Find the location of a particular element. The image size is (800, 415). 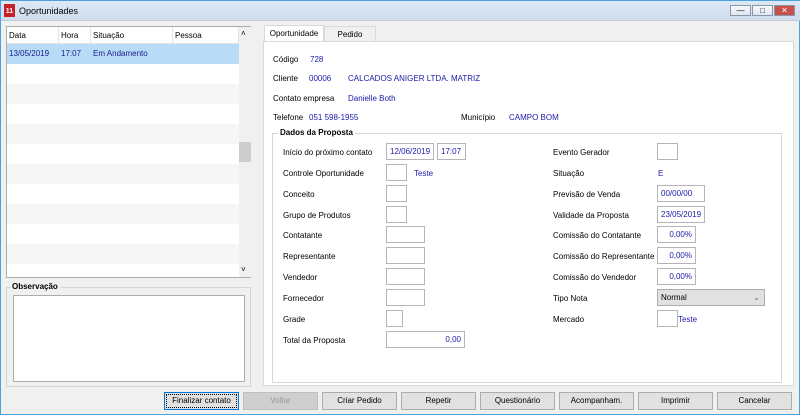

observacao-label: Observação is located at coordinates (35, 286).